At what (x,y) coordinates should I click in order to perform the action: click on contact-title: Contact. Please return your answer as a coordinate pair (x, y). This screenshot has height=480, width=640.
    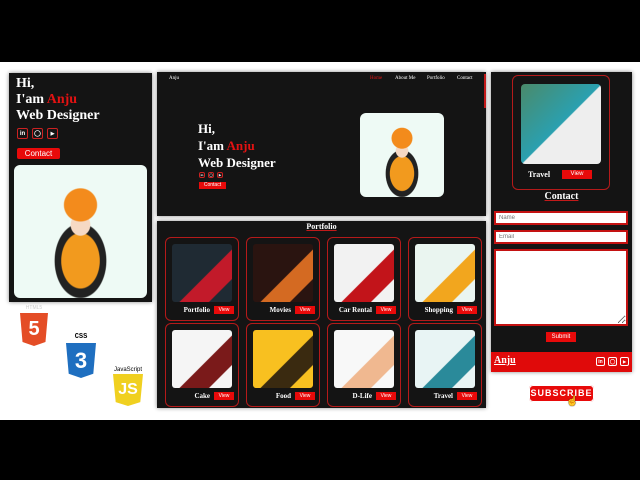
    Looking at the image, I should click on (561, 196).